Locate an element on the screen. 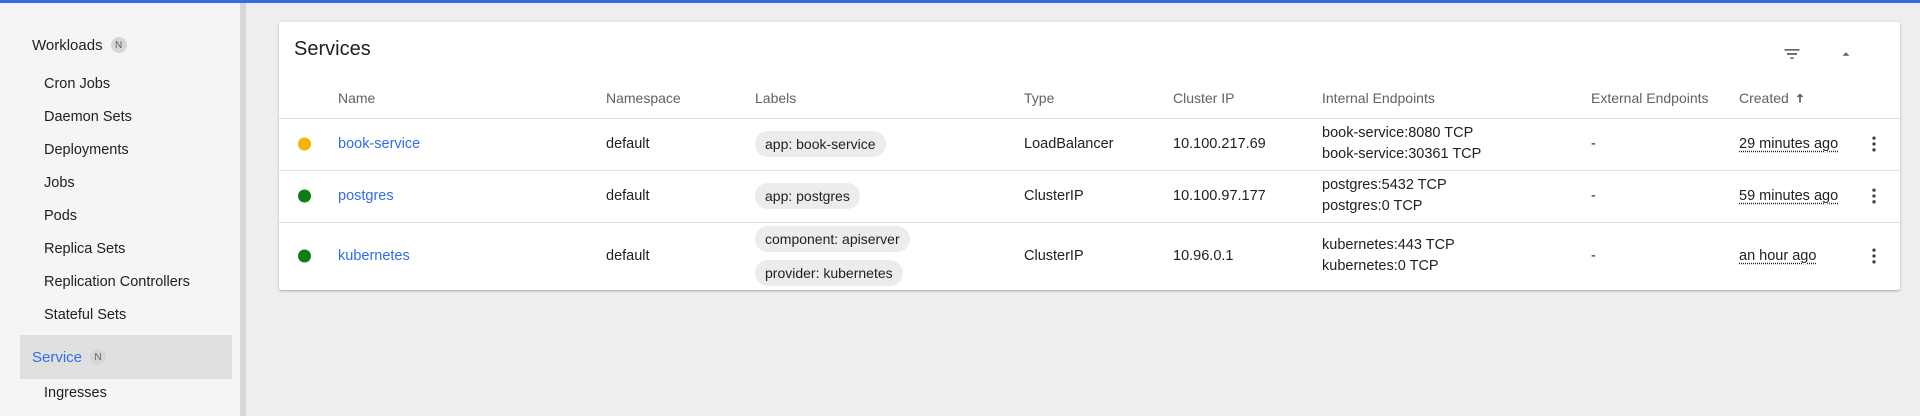  column-header-cluster-ip: Cluster IP is located at coordinates (1204, 98).